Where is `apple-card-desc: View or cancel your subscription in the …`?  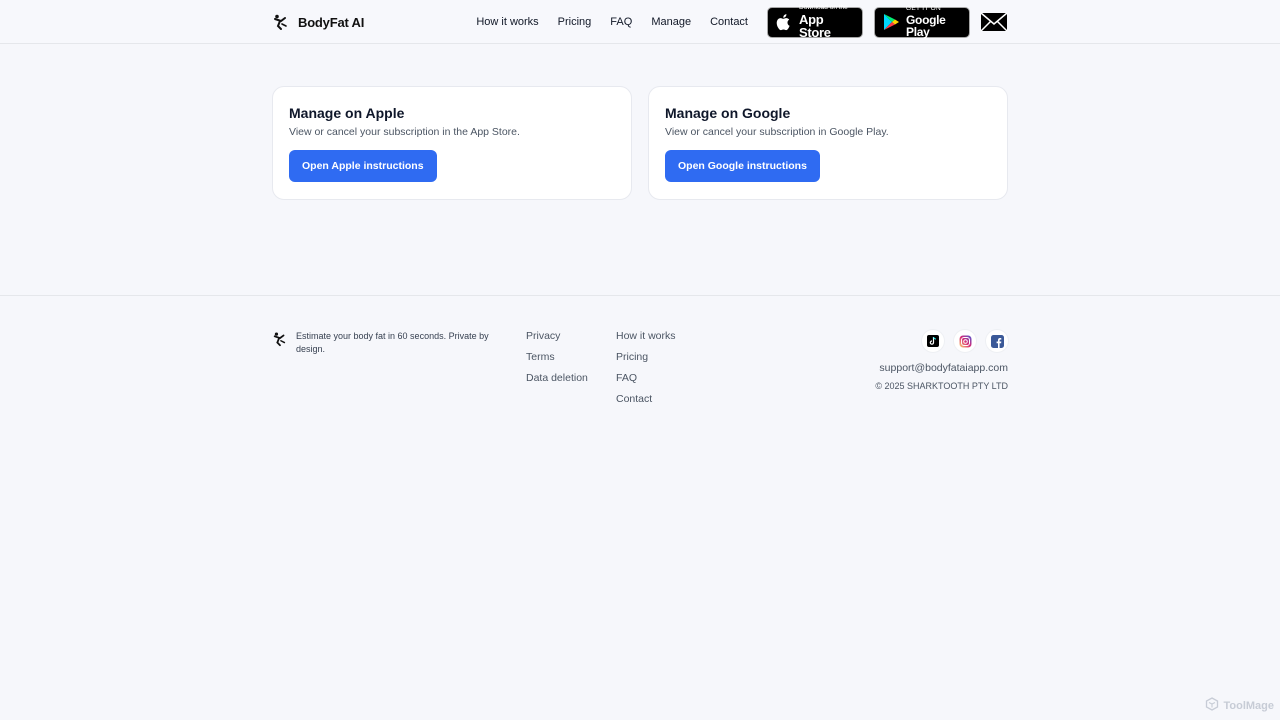
apple-card-desc: View or cancel your subscription in the … is located at coordinates (404, 132).